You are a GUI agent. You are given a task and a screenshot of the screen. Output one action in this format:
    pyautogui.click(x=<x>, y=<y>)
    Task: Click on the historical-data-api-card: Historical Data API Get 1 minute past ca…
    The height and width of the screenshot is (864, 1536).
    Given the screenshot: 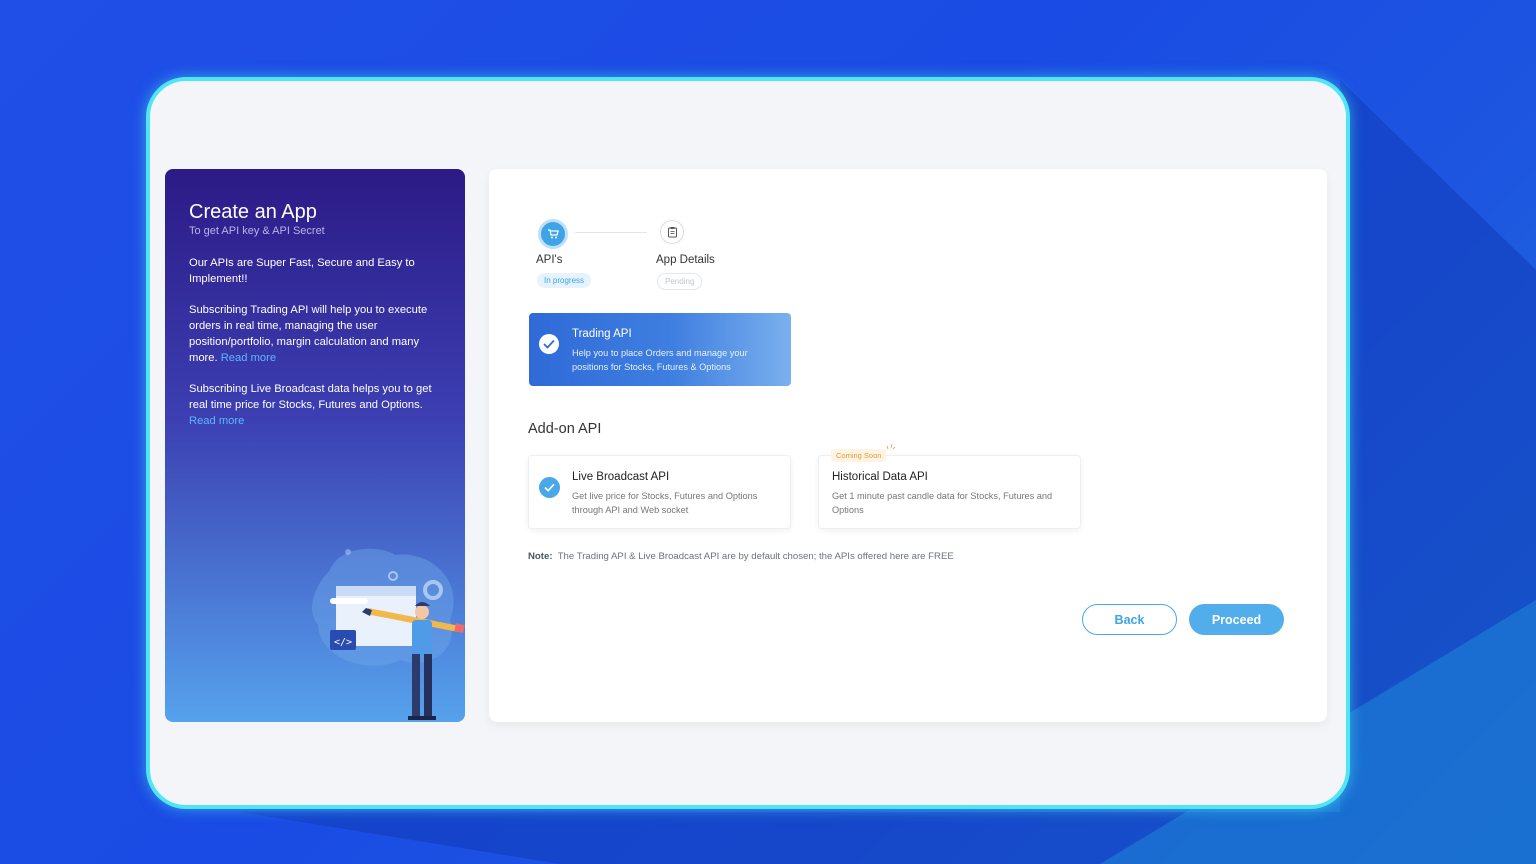 What is the action you would take?
    pyautogui.click(x=949, y=492)
    